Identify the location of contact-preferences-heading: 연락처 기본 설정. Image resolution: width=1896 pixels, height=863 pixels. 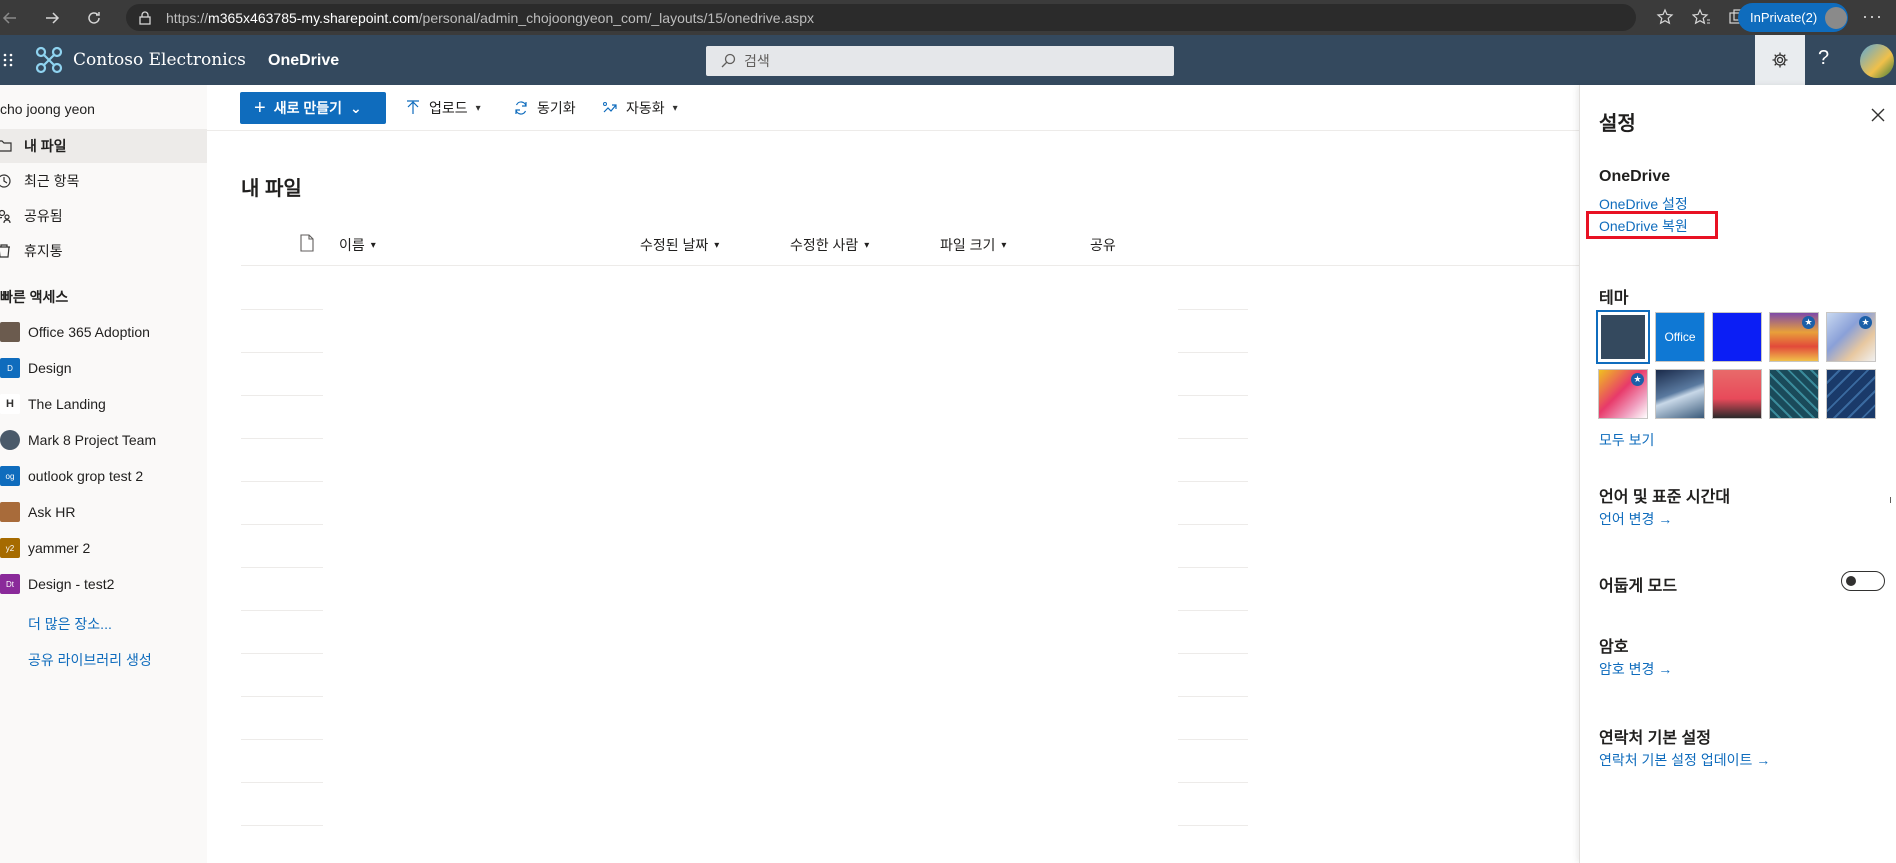
(1655, 738).